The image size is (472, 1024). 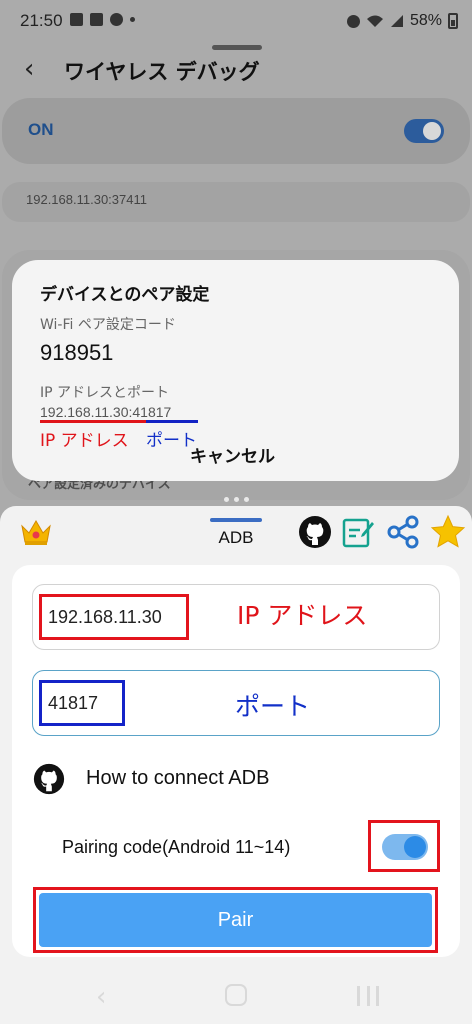 I want to click on system-nav-bar: ‹, so click(x=236, y=996).